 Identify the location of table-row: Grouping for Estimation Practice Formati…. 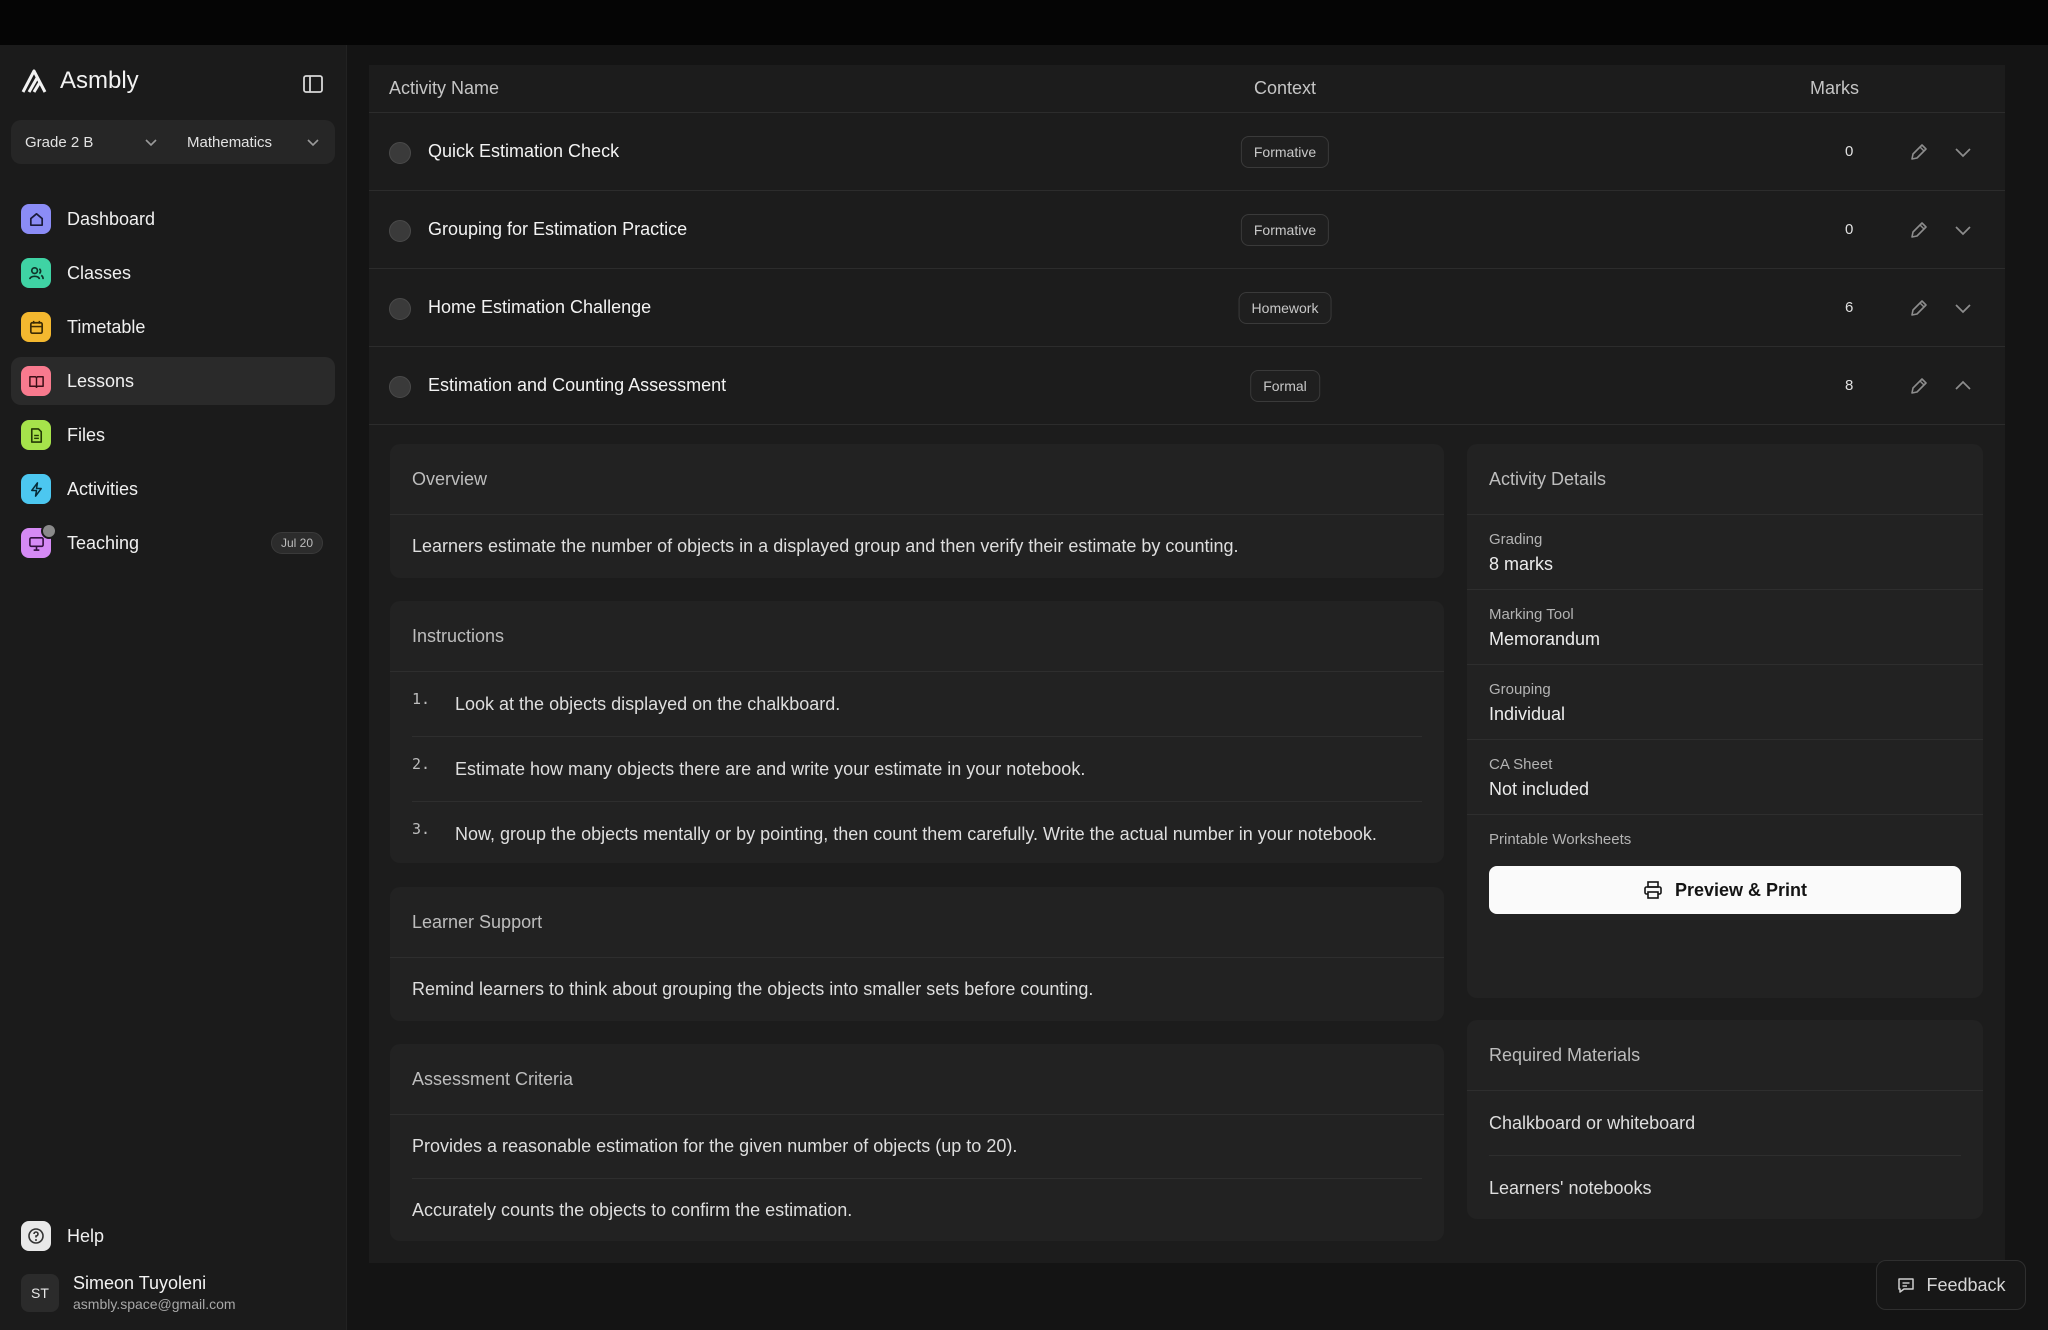
(1187, 230).